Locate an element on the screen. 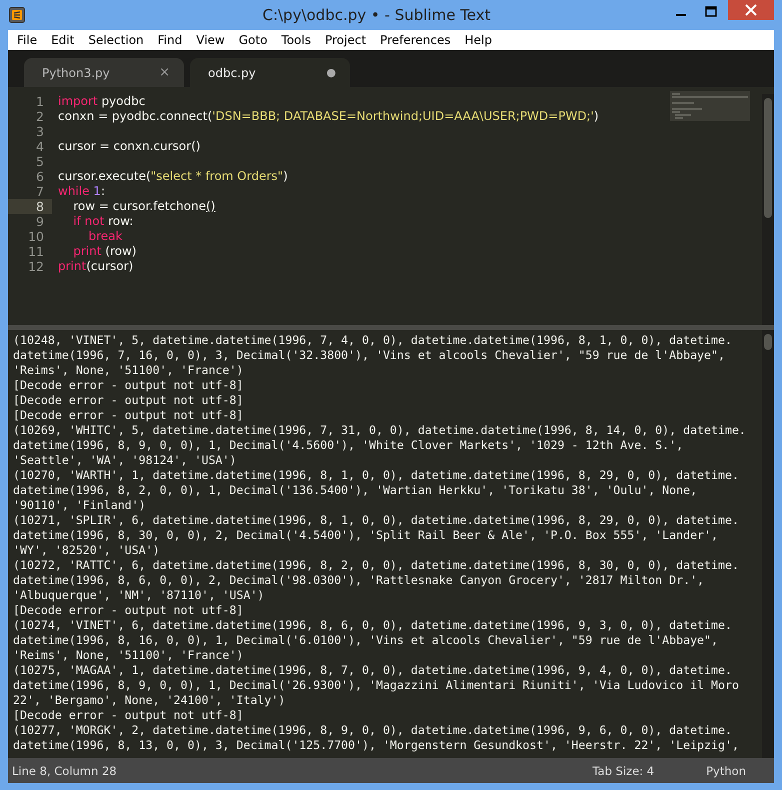 Image resolution: width=782 pixels, height=790 pixels. menu-item: Selection is located at coordinates (116, 40).